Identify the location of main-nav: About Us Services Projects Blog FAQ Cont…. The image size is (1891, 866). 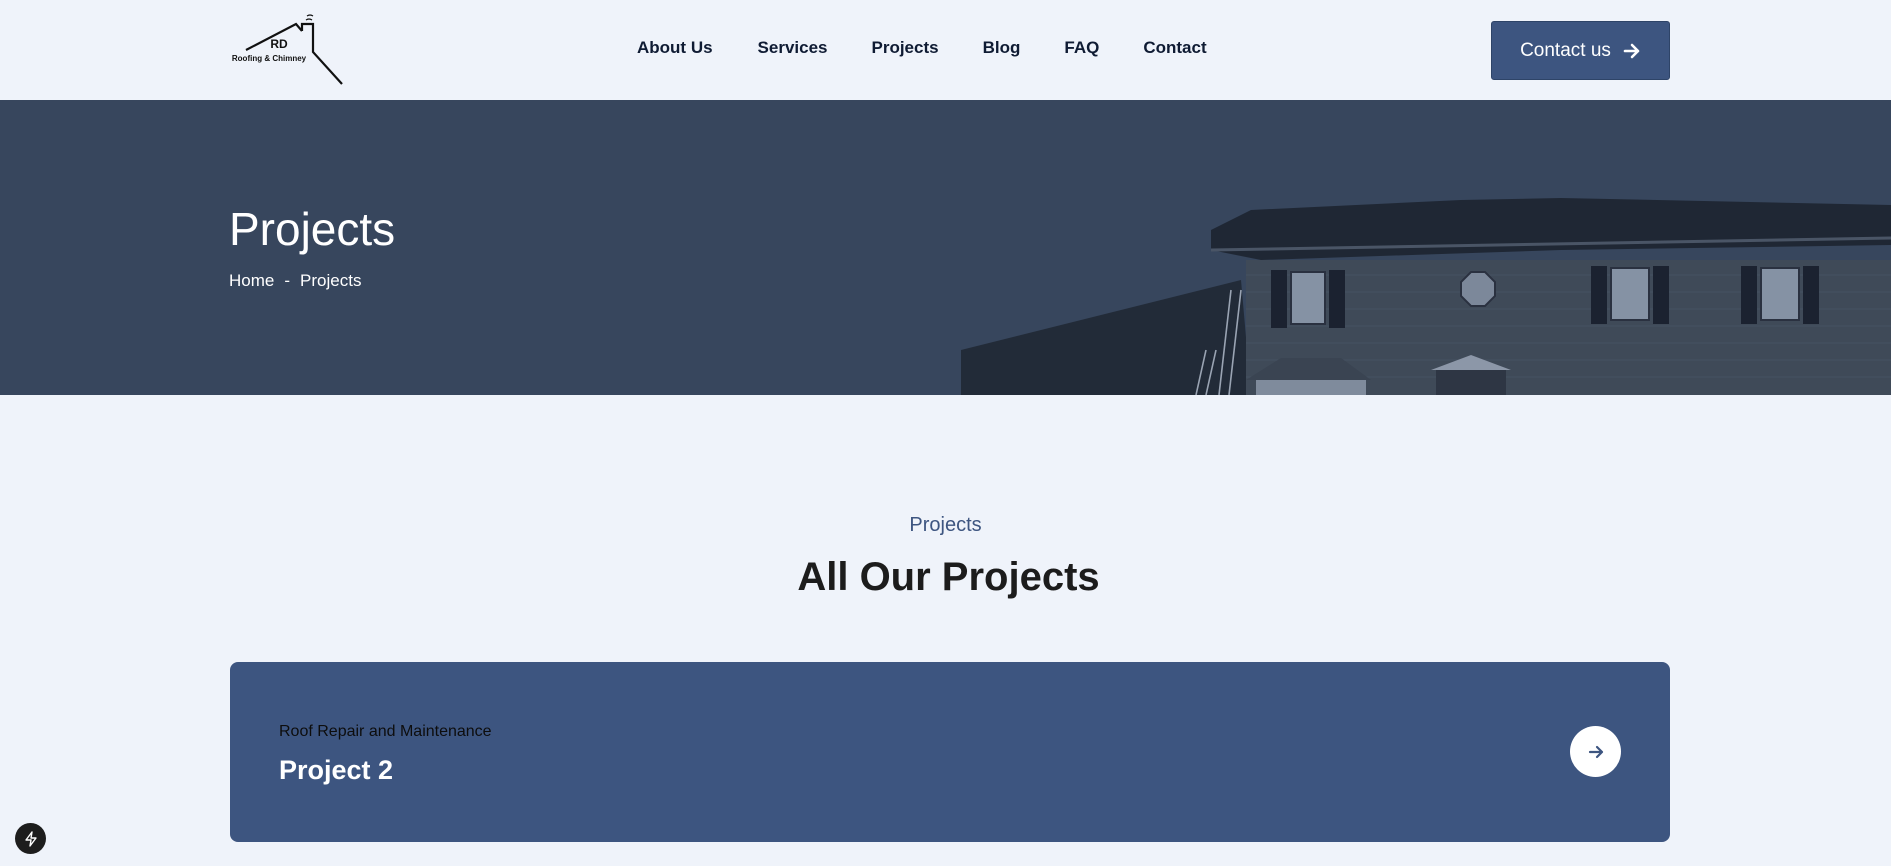
(922, 48).